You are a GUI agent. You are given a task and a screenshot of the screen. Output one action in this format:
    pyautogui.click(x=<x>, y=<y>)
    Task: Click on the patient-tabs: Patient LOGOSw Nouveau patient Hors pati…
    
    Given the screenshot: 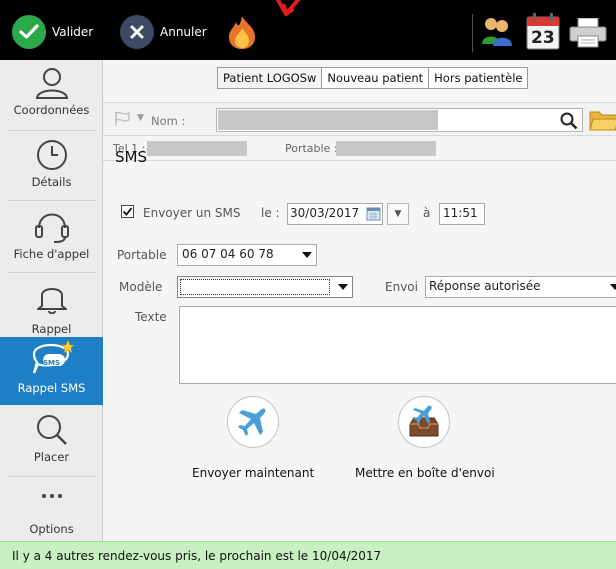 What is the action you would take?
    pyautogui.click(x=373, y=79)
    